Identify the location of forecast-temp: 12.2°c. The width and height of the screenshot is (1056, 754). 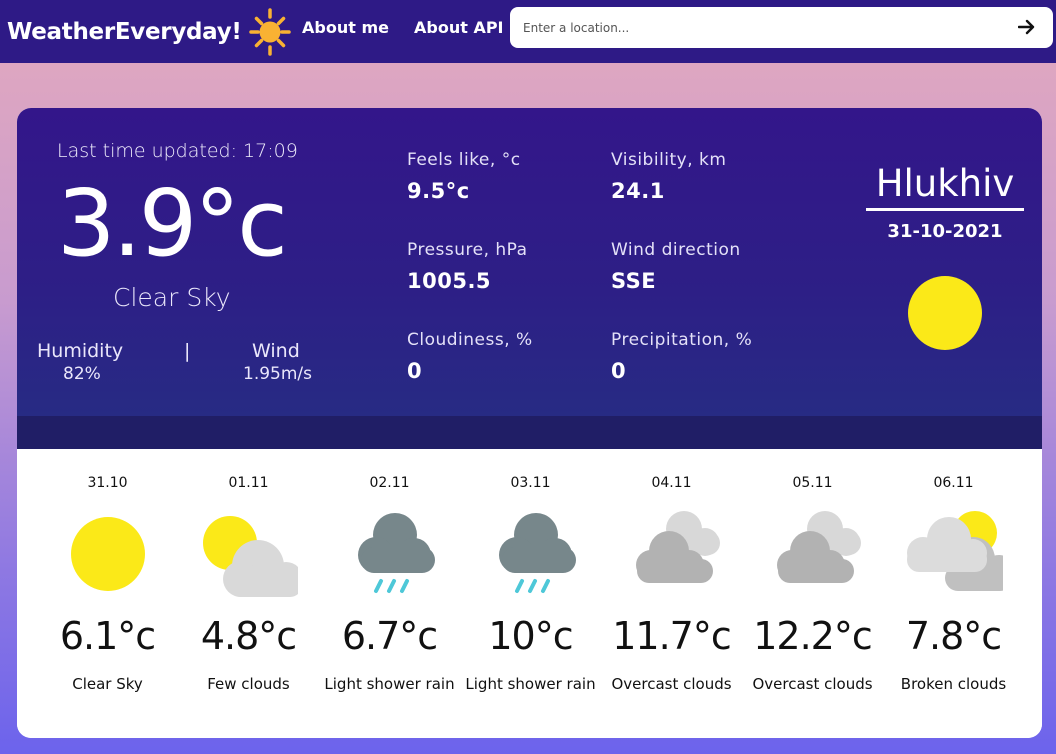
(813, 636).